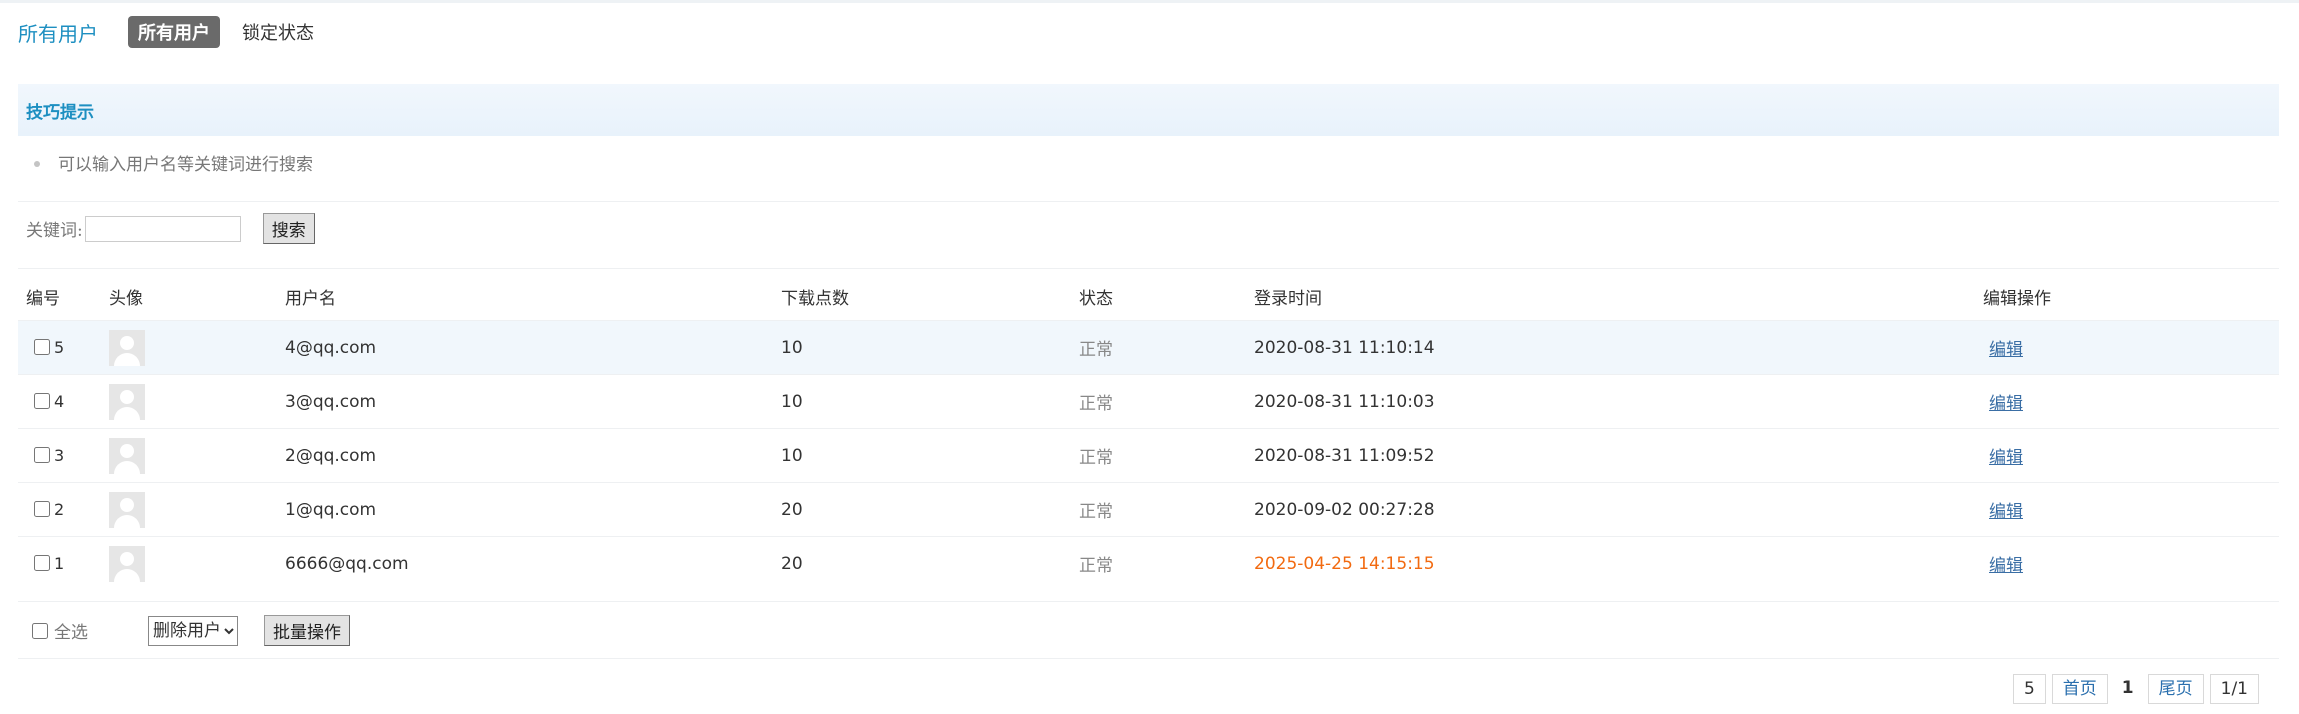 This screenshot has width=2299, height=714. Describe the element at coordinates (533, 401) in the screenshot. I see `row-username: 3@qq.com` at that location.